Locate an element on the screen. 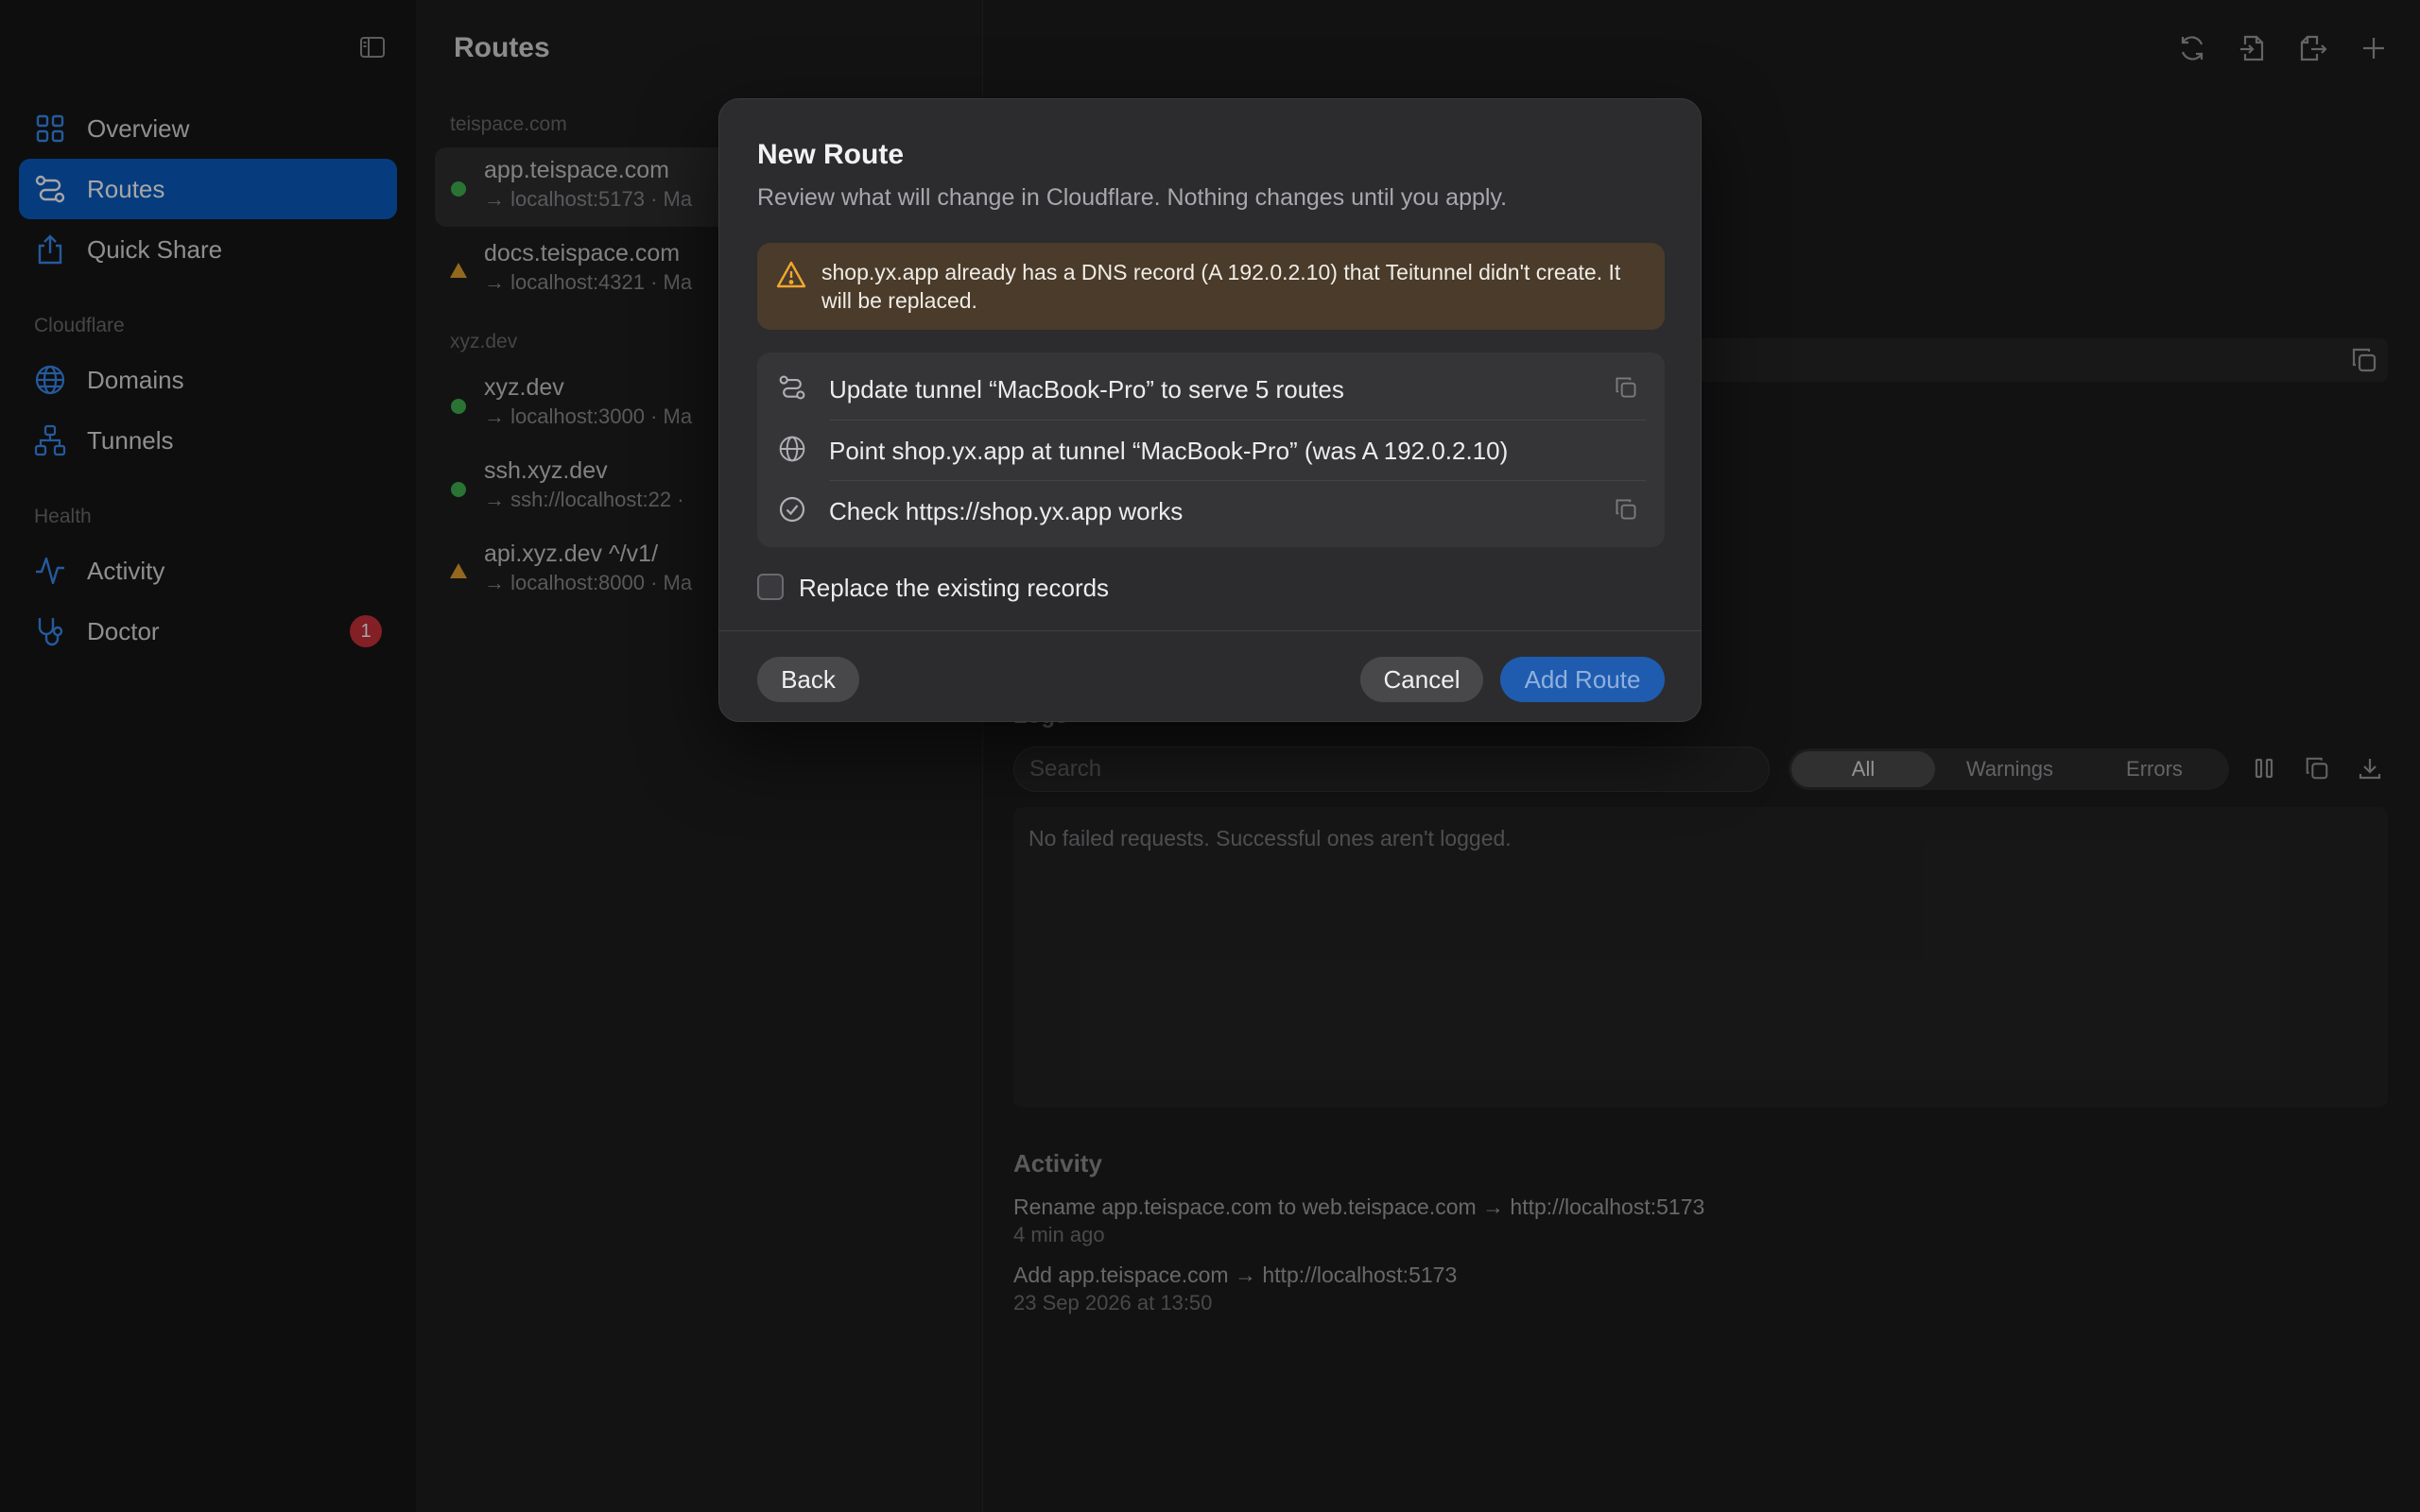  warning-icon is located at coordinates (791, 275).